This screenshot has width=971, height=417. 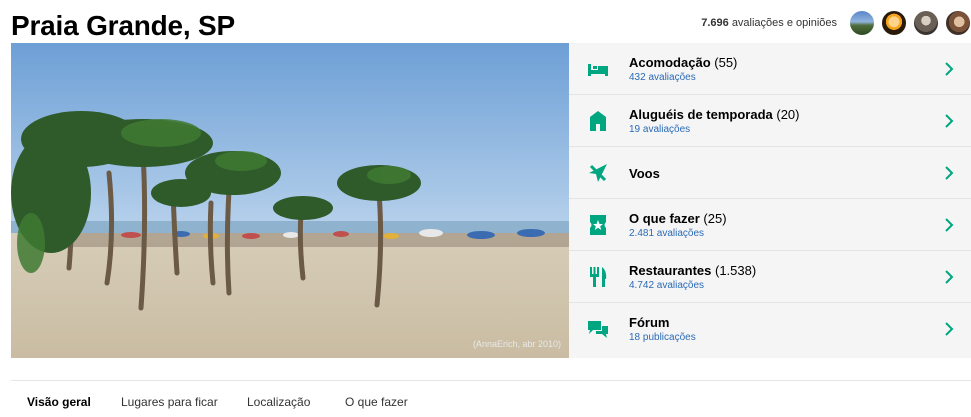 What do you see at coordinates (662, 77) in the screenshot?
I see `category-review-count: 432 avaliações` at bounding box center [662, 77].